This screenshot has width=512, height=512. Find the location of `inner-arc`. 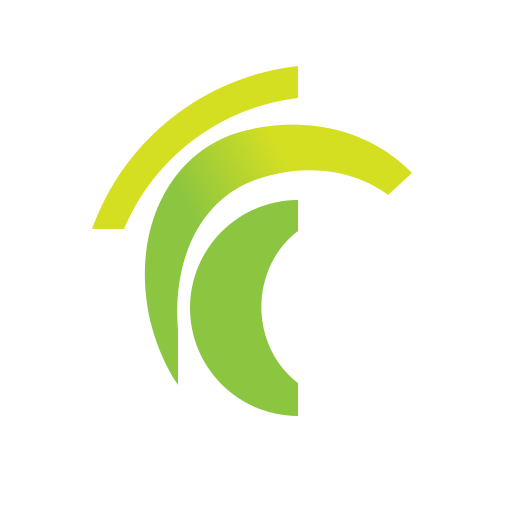

inner-arc is located at coordinates (244, 308).